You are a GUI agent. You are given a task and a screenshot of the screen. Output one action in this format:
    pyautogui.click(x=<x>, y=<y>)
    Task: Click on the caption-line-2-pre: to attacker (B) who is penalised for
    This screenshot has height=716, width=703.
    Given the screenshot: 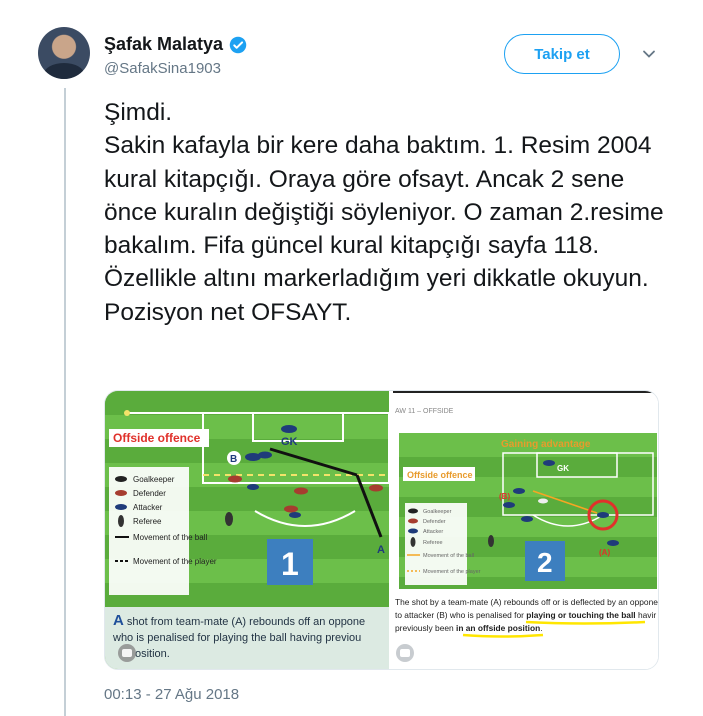 What is the action you would take?
    pyautogui.click(x=460, y=615)
    